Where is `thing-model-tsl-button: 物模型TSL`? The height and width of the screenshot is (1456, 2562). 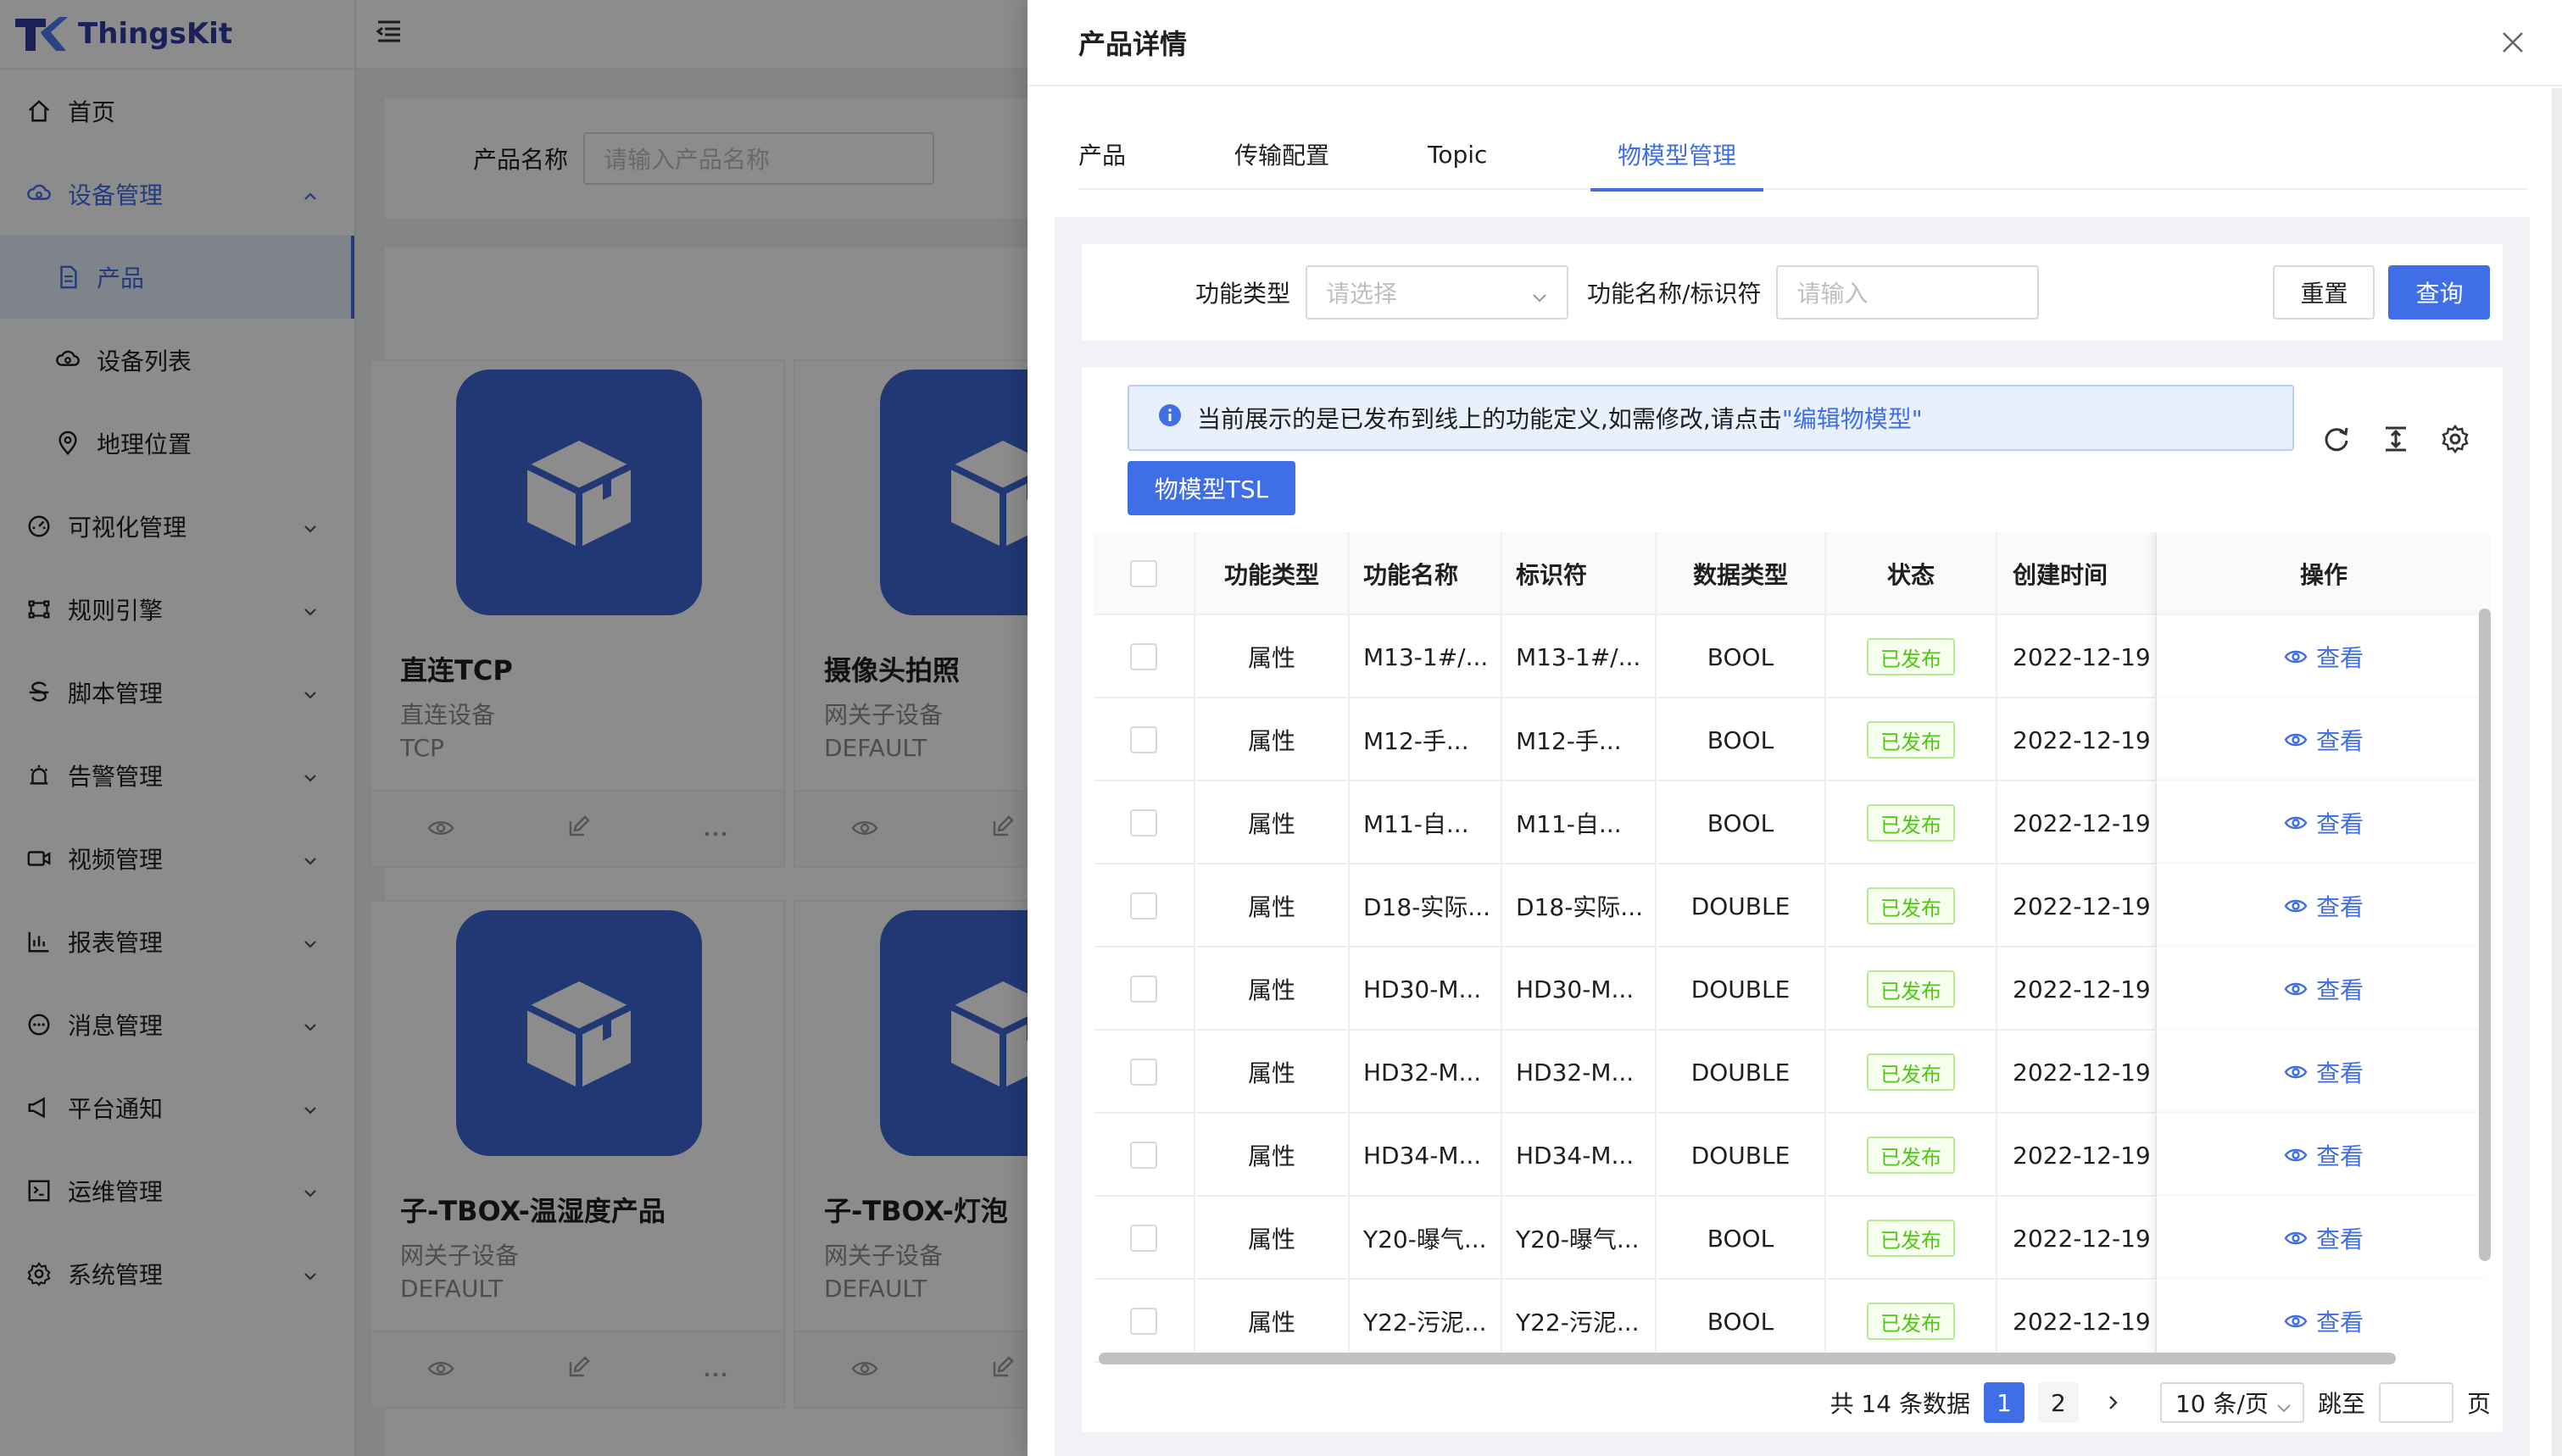 thing-model-tsl-button: 物模型TSL is located at coordinates (1211, 488).